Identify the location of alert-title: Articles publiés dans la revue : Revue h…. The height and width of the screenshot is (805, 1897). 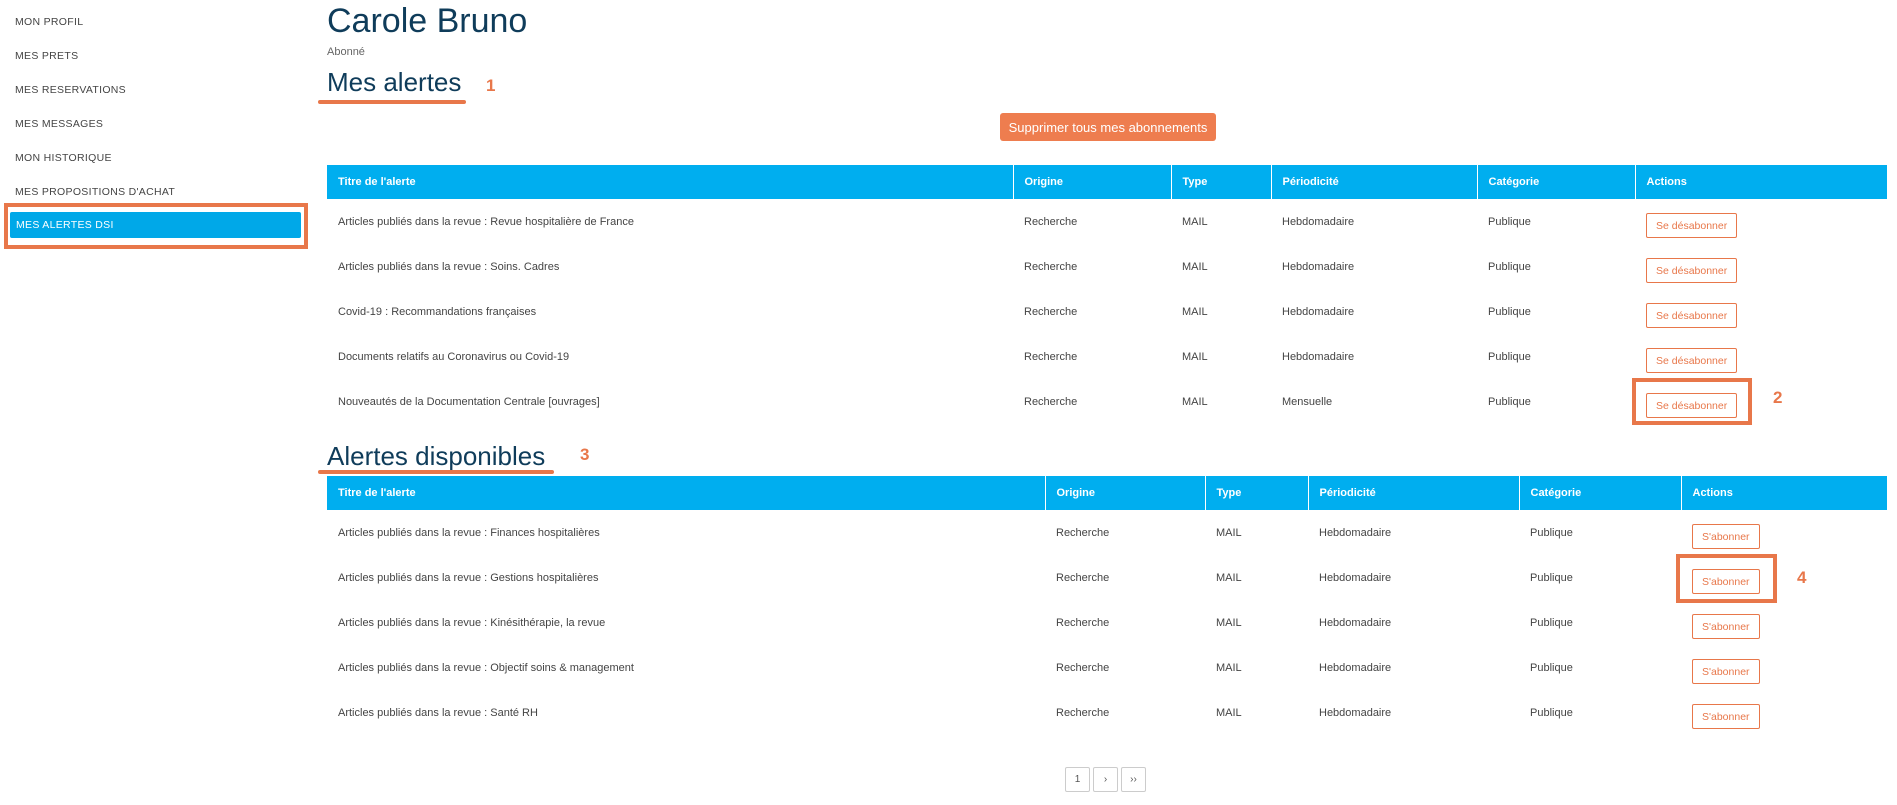
(486, 221).